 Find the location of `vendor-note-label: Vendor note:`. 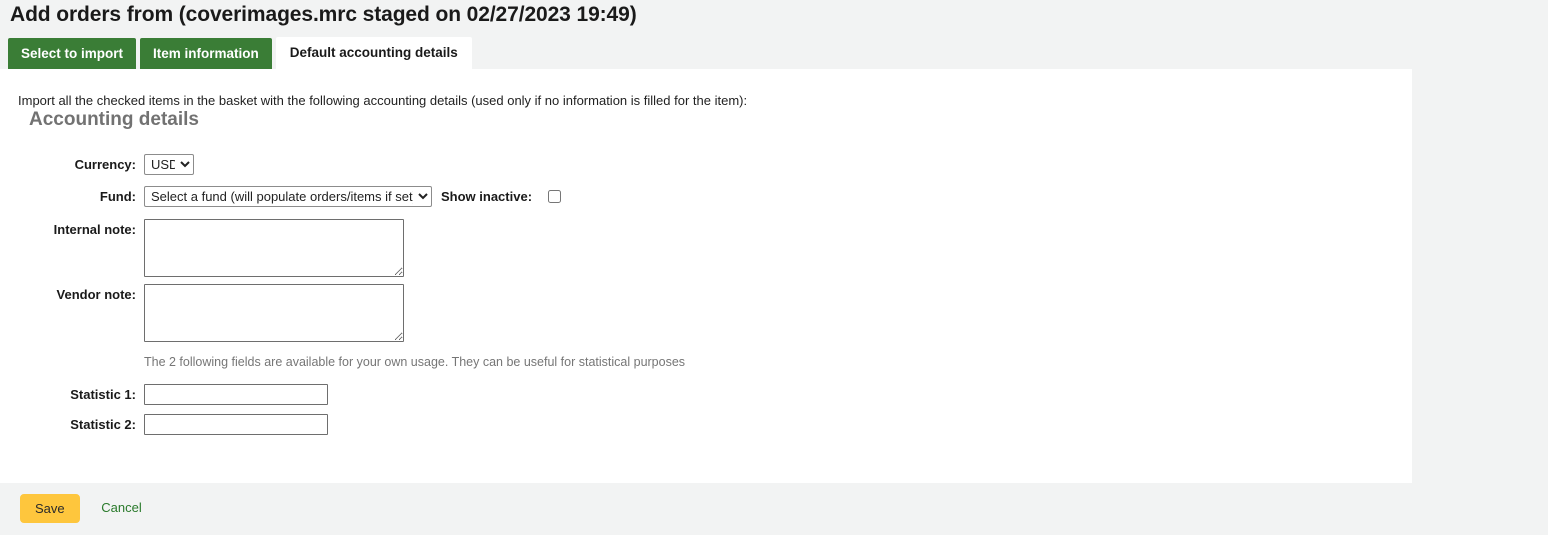

vendor-note-label: Vendor note: is located at coordinates (96, 294).